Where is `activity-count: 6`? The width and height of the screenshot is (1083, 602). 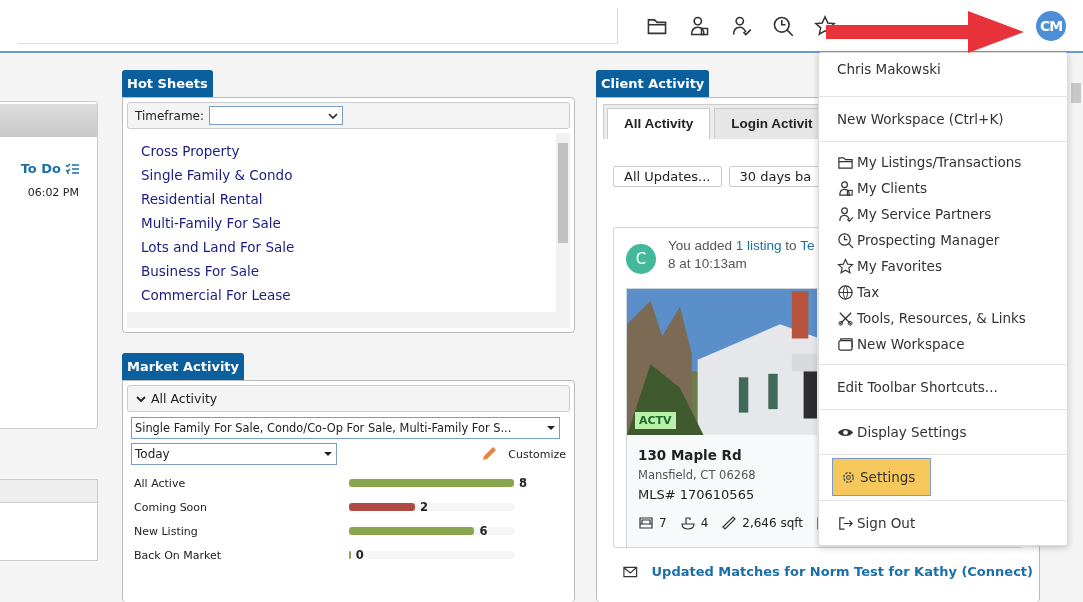 activity-count: 6 is located at coordinates (483, 531).